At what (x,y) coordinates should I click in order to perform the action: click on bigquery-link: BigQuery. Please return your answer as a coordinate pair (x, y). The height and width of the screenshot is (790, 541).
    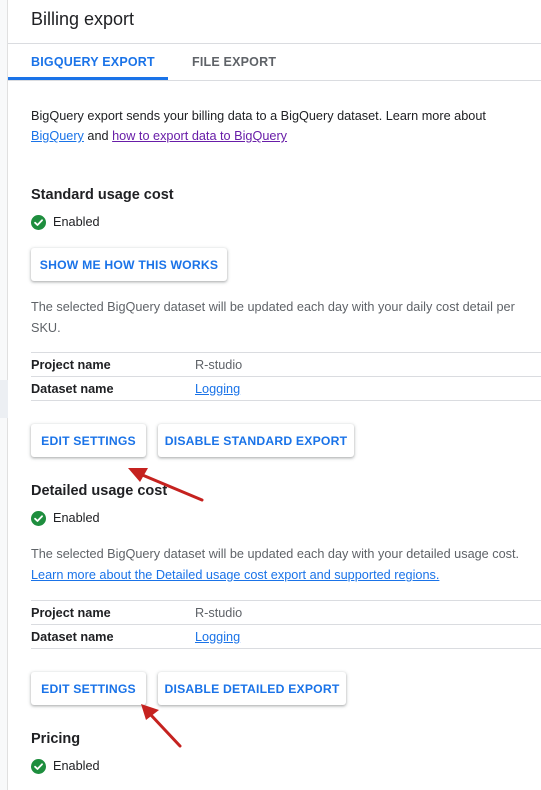
    Looking at the image, I should click on (57, 136).